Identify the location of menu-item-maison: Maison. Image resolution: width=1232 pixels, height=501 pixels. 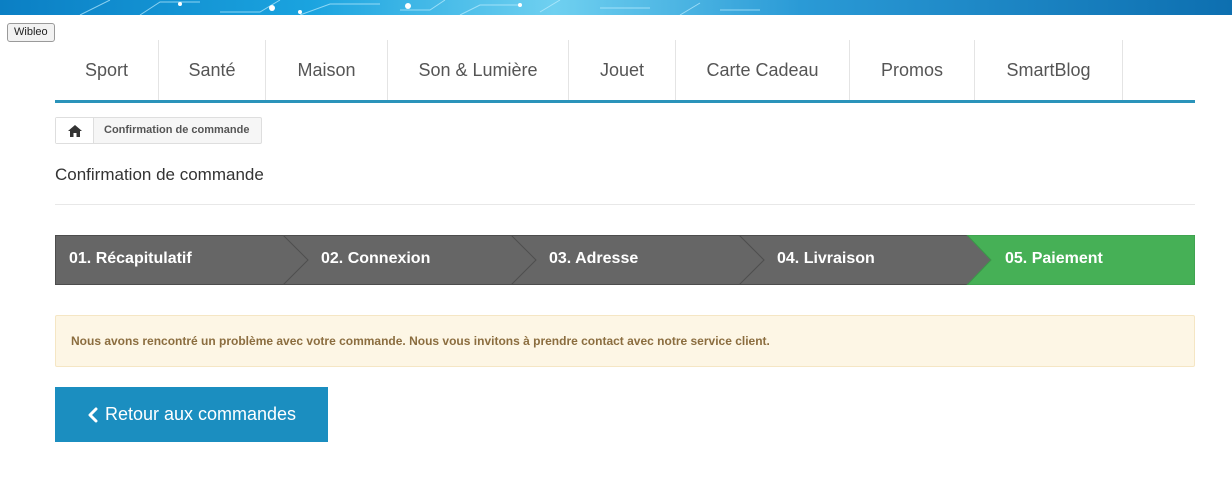
(327, 70).